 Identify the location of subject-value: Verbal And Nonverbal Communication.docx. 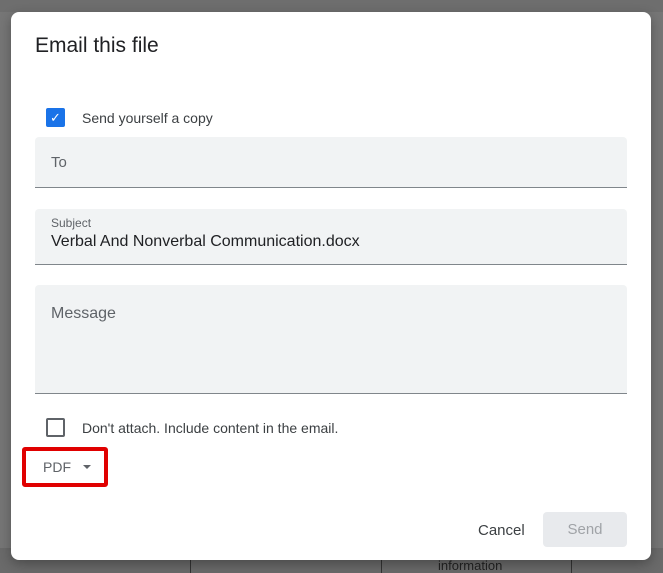
(205, 241).